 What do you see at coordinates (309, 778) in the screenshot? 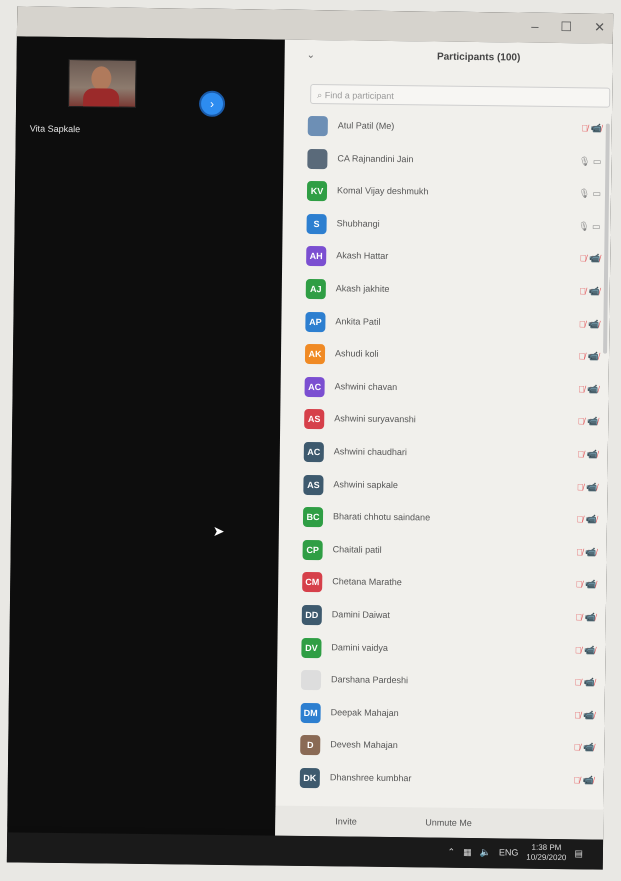
I see `avatar: DK` at bounding box center [309, 778].